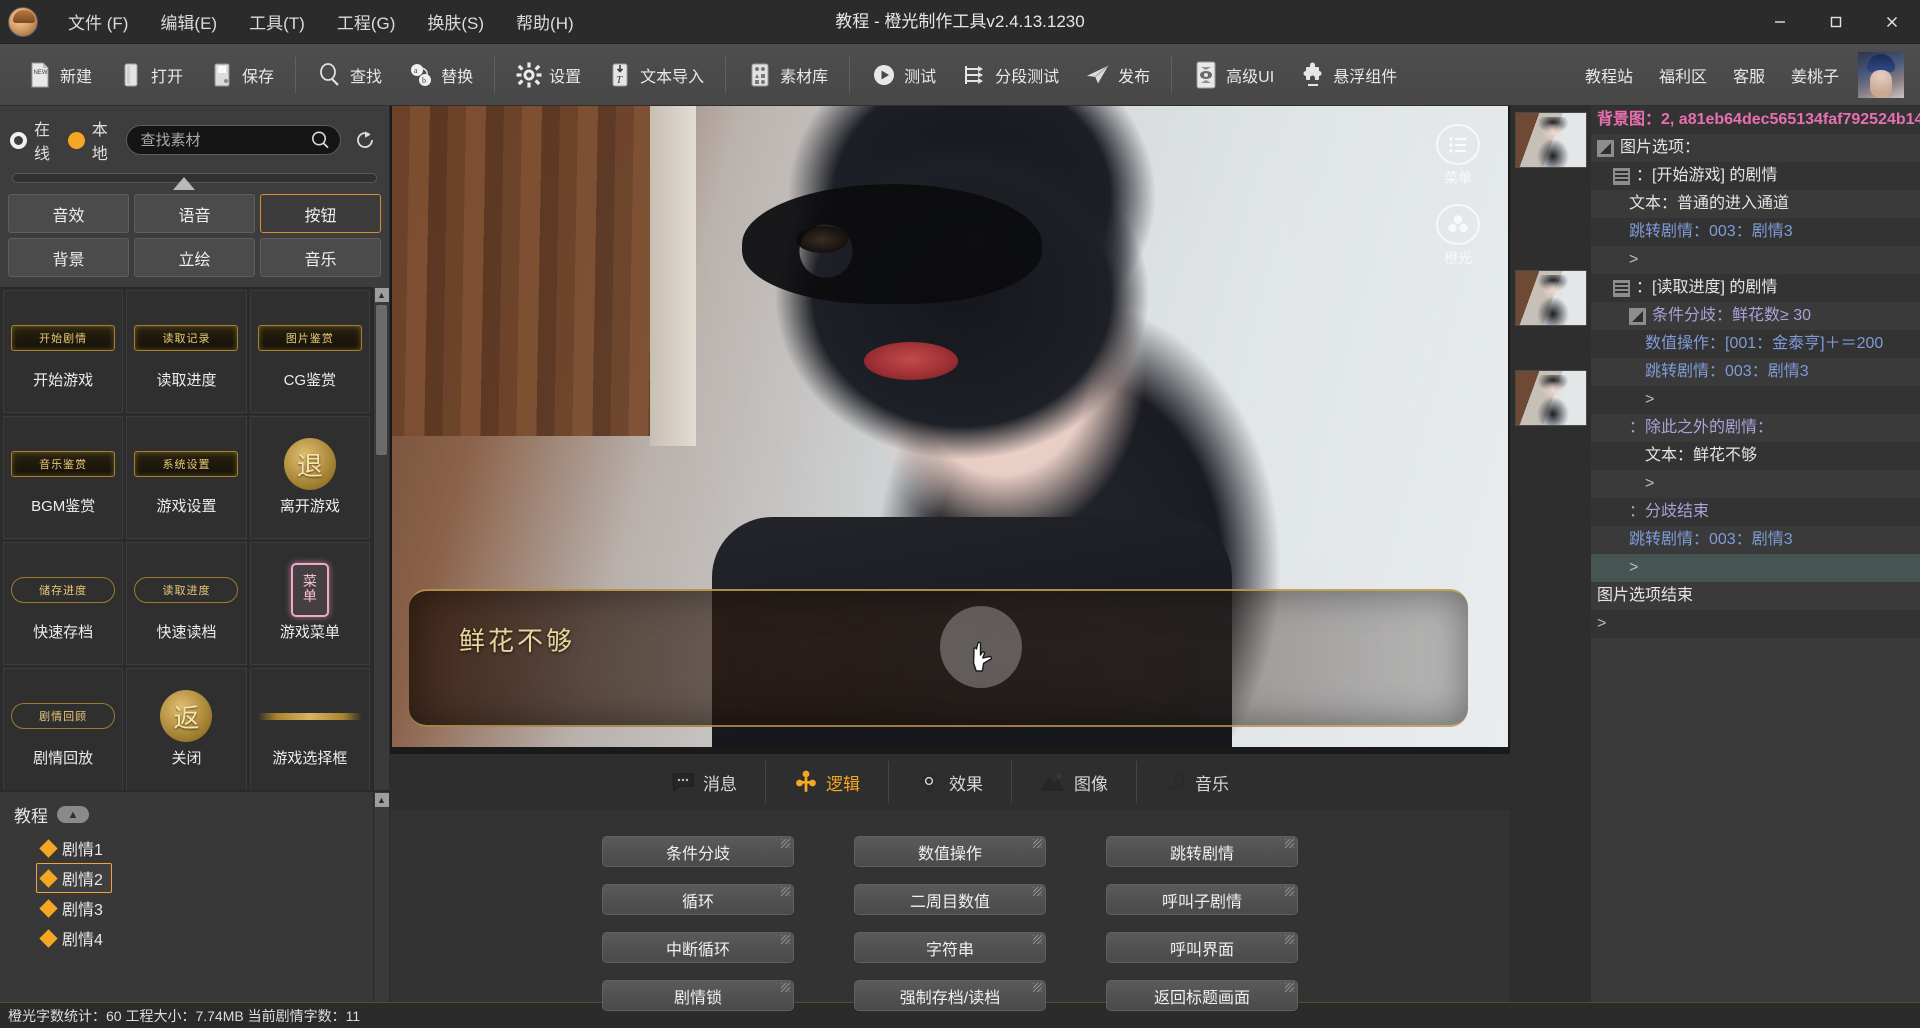  What do you see at coordinates (74, 878) in the screenshot?
I see `story-tree-item-剧情2: 剧情2` at bounding box center [74, 878].